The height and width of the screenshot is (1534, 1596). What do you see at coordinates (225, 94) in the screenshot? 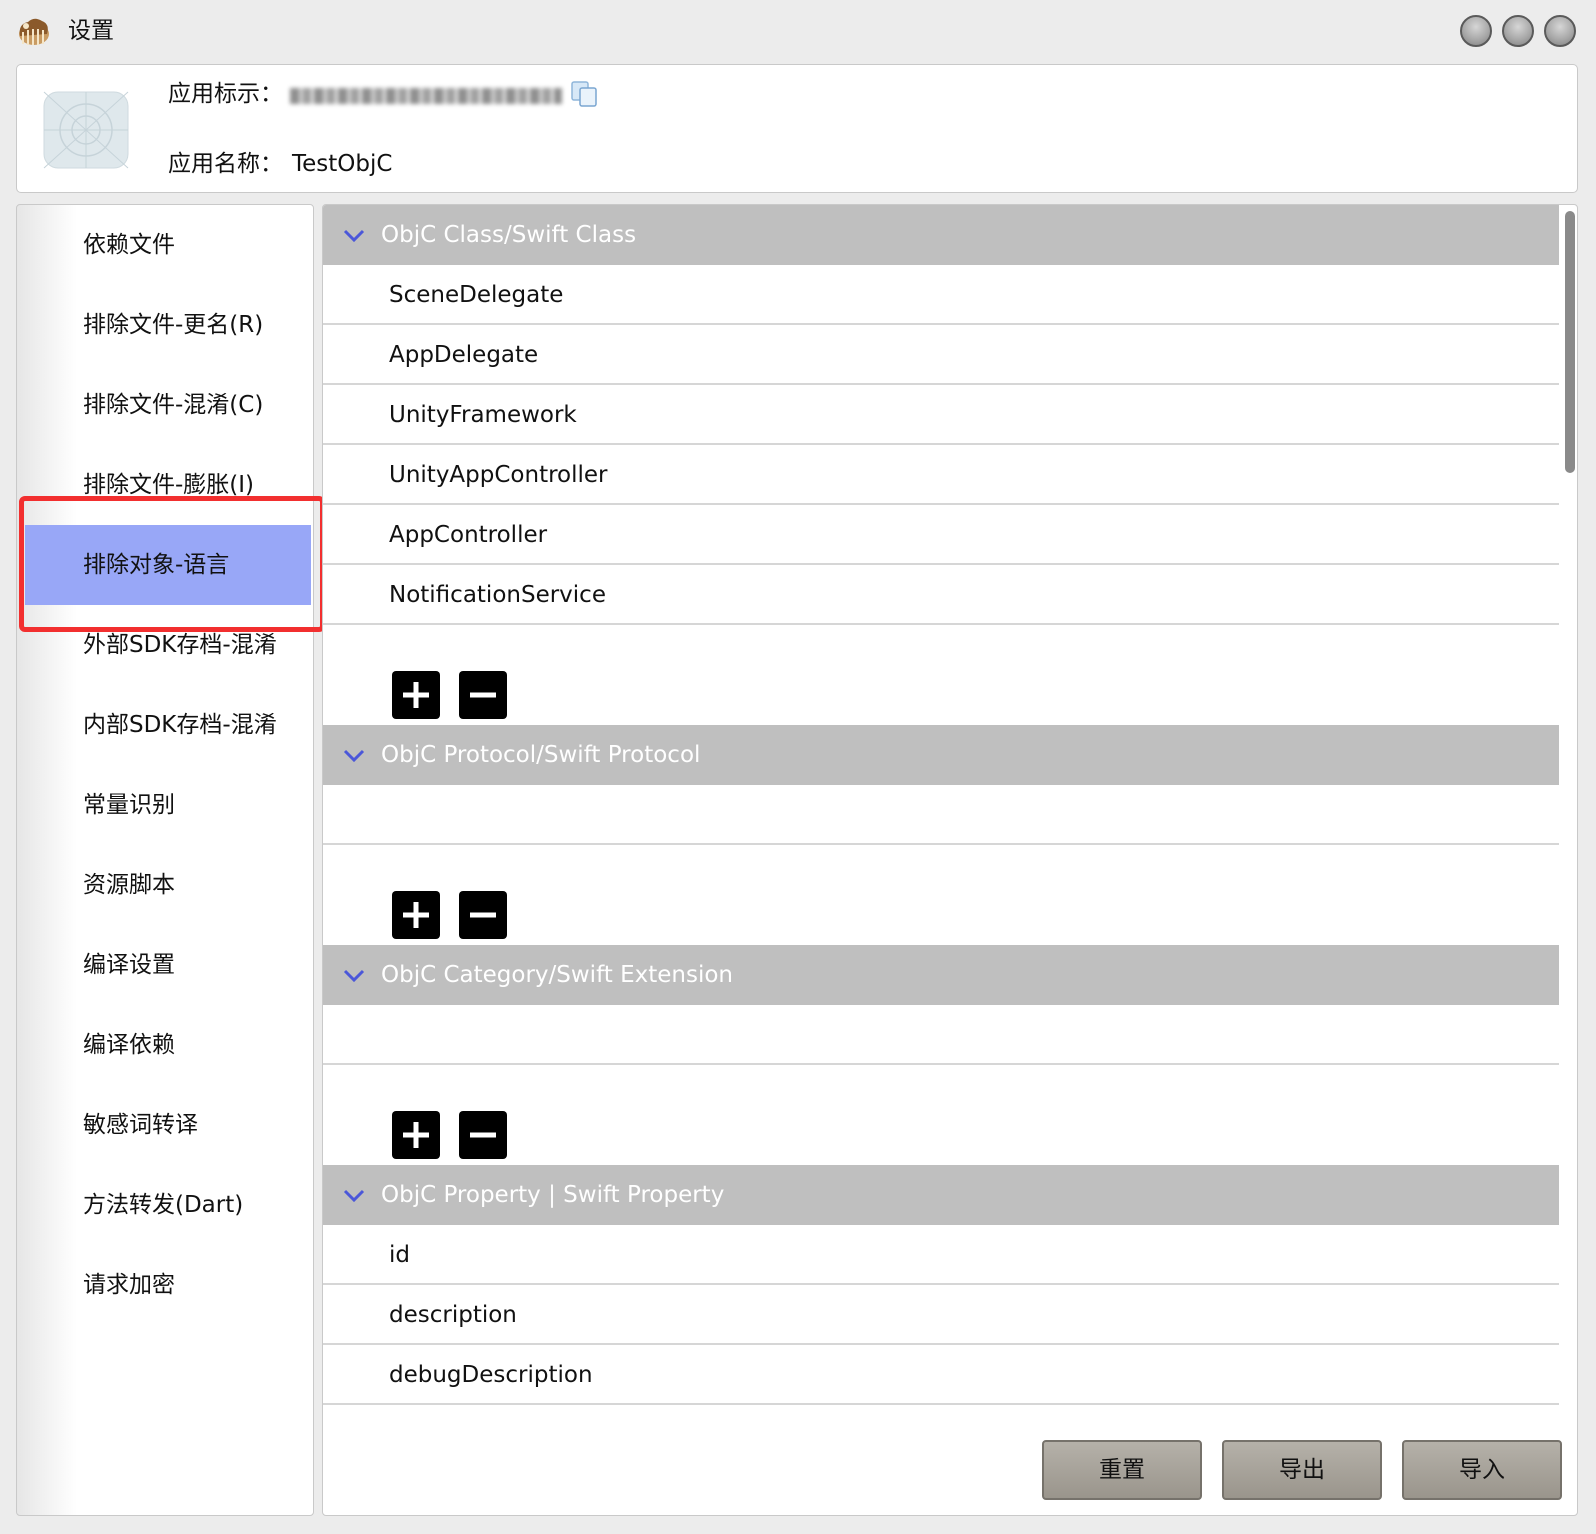
I see `app-identifier-label: 应用标示：` at bounding box center [225, 94].